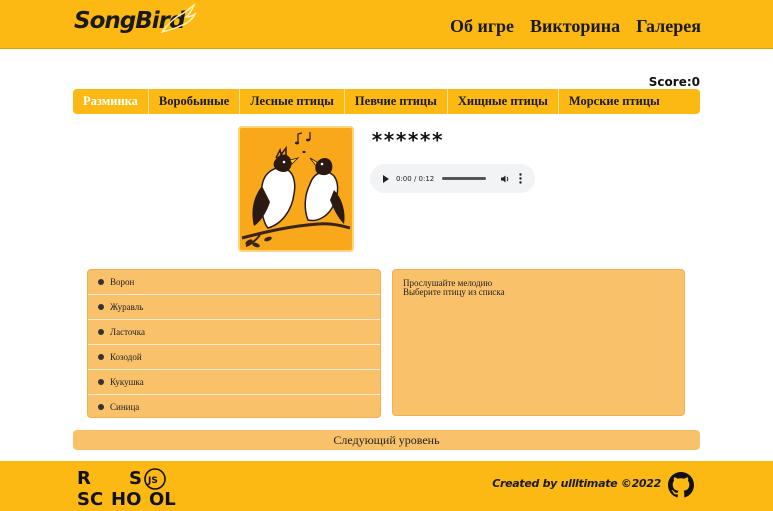 The height and width of the screenshot is (511, 773). I want to click on github-icon, so click(681, 485).